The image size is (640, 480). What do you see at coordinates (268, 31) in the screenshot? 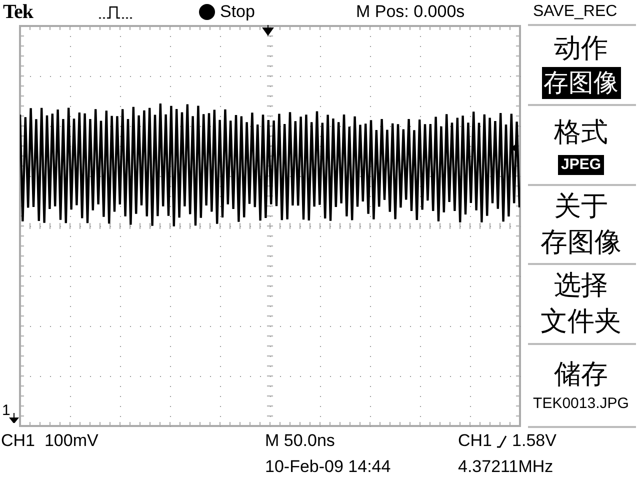
I see `trigger-position-marker` at bounding box center [268, 31].